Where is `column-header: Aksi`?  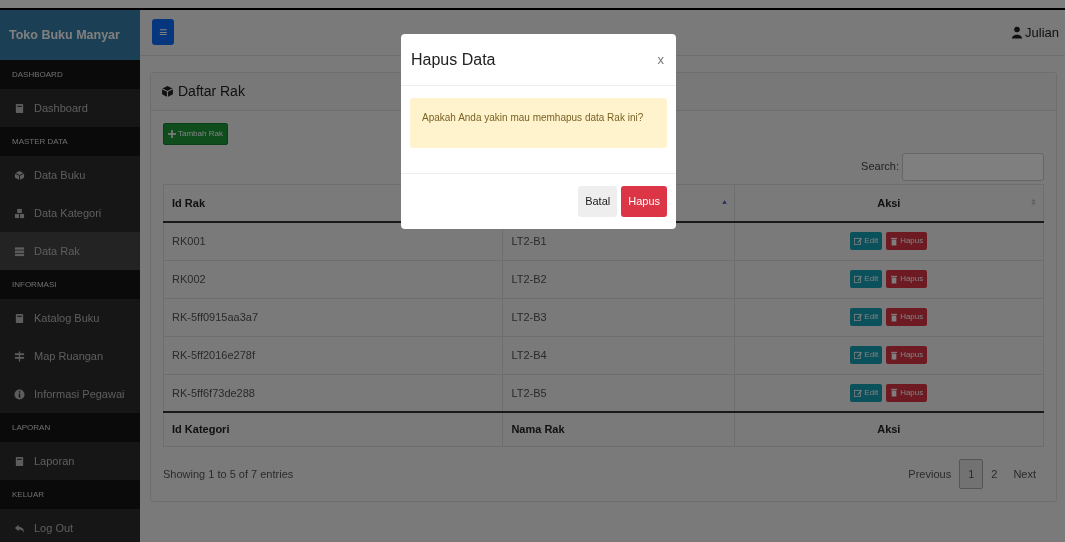 column-header: Aksi is located at coordinates (889, 203).